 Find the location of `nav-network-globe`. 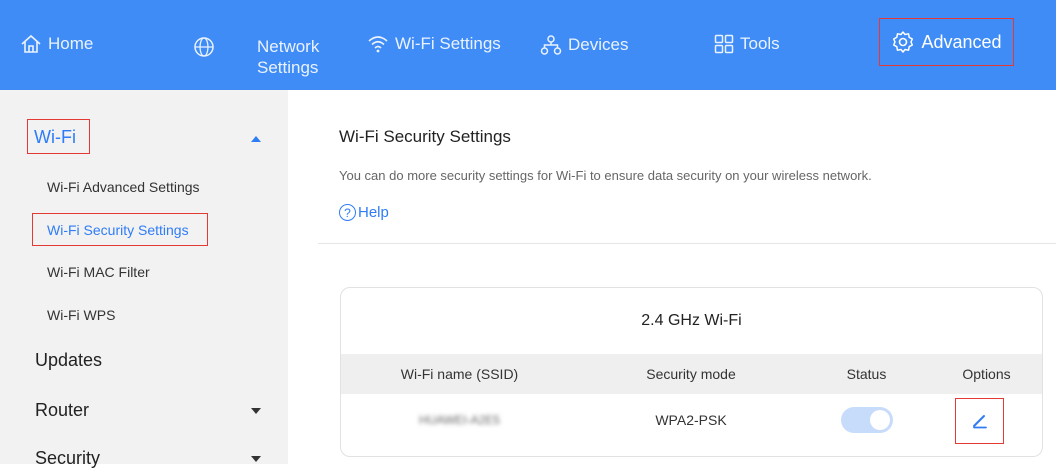

nav-network-globe is located at coordinates (207, 47).